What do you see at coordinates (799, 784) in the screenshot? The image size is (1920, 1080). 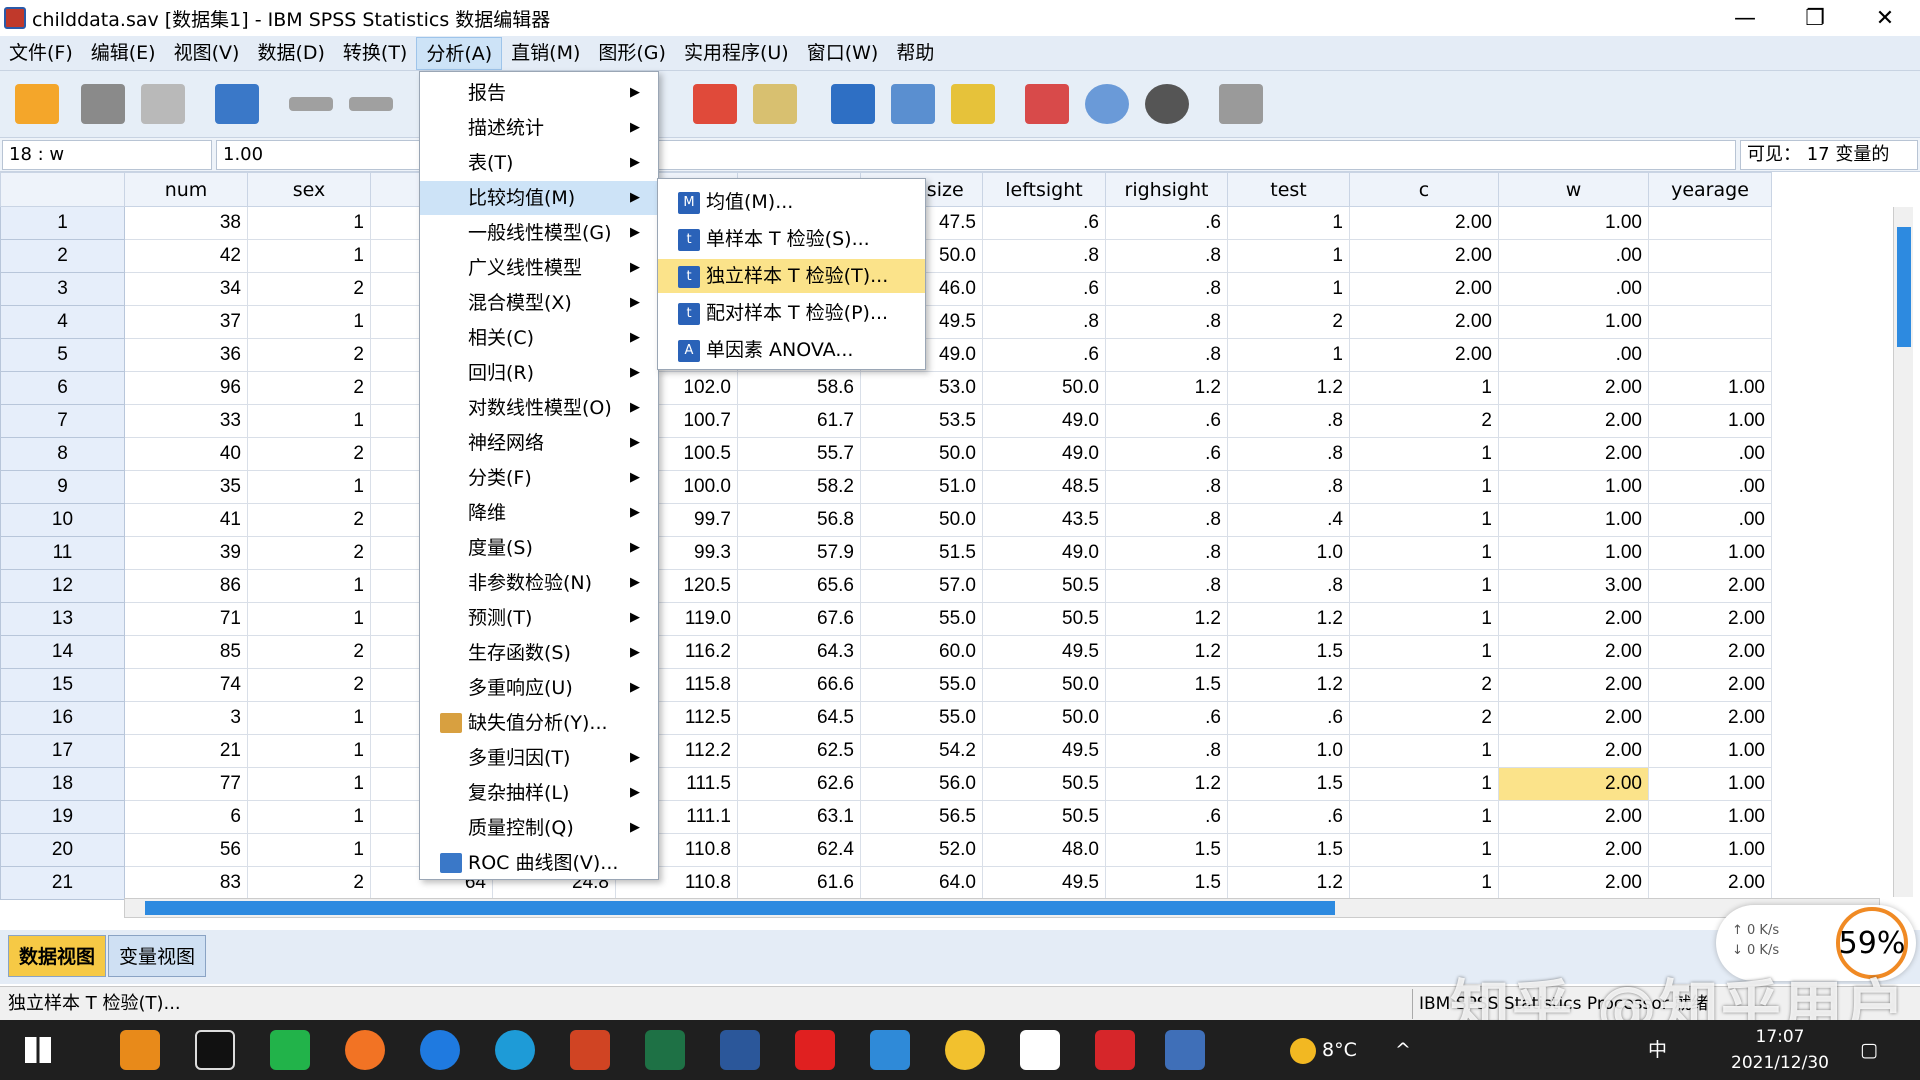 I see `table-cell: 62.6` at bounding box center [799, 784].